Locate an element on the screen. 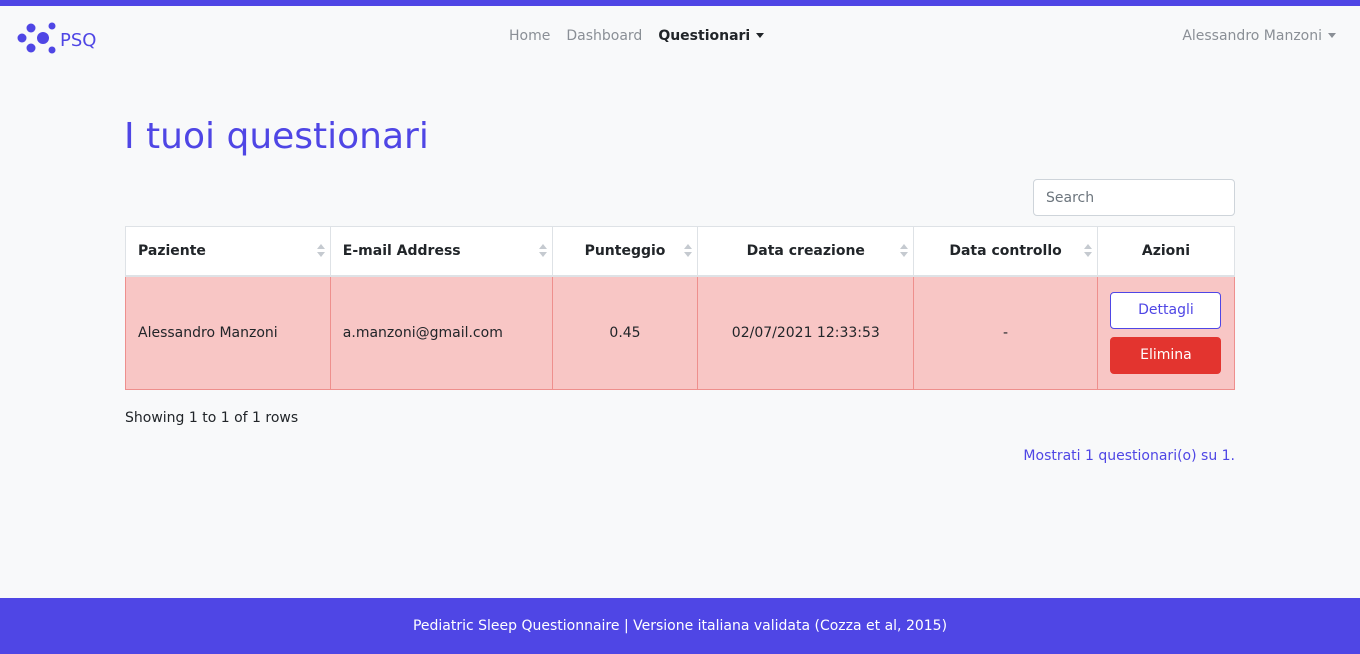 Image resolution: width=1360 pixels, height=654 pixels. main-nav: Home Dashboard Questionari is located at coordinates (637, 36).